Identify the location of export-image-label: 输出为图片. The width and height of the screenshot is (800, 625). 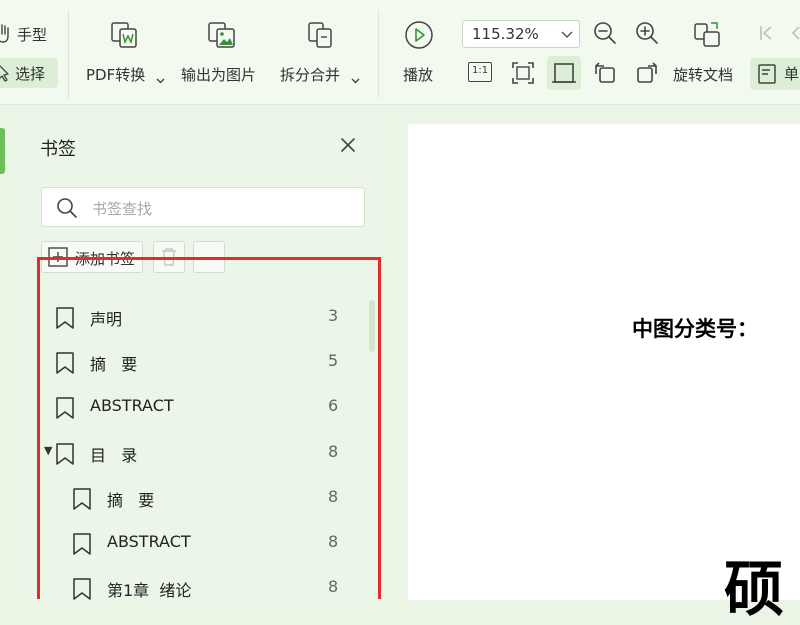
(219, 75).